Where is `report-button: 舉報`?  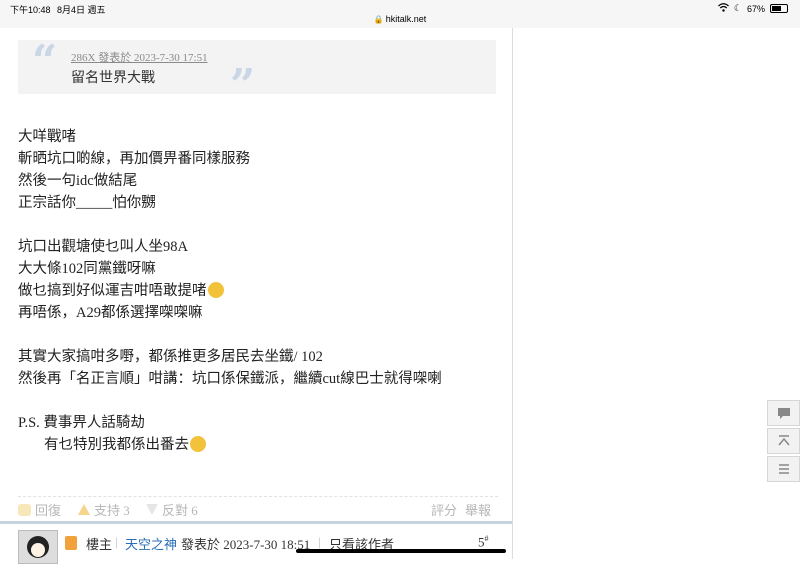
report-button: 舉報 is located at coordinates (478, 509).